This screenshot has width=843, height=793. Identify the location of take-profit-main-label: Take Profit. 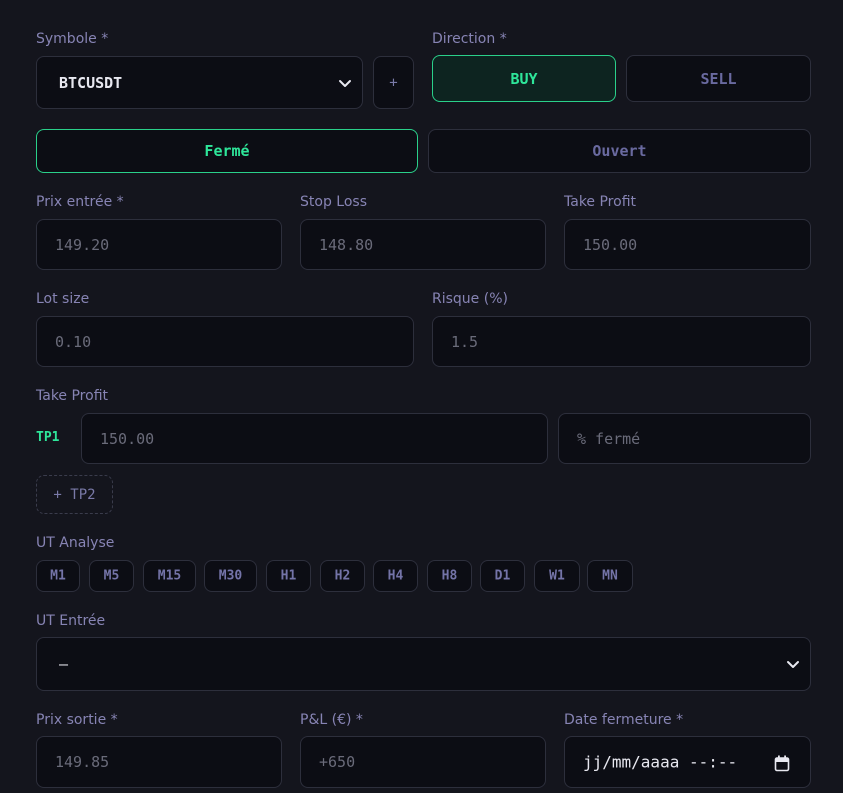
(600, 202).